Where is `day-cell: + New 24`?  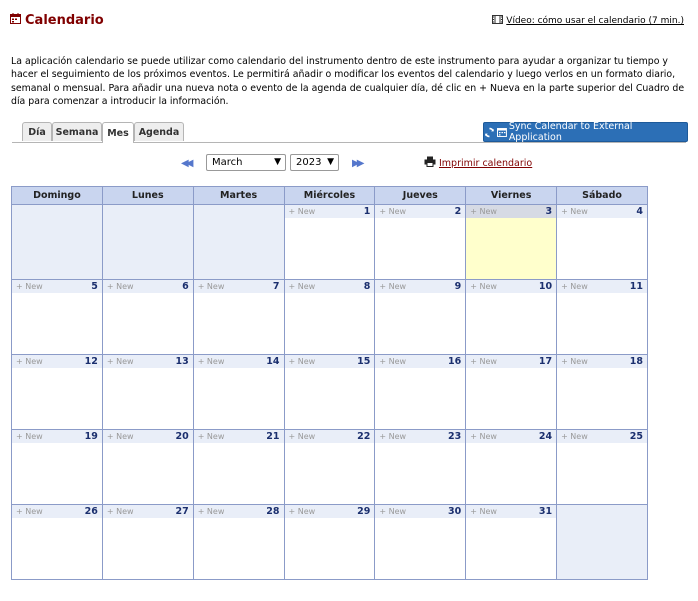
day-cell: + New 24 is located at coordinates (511, 467).